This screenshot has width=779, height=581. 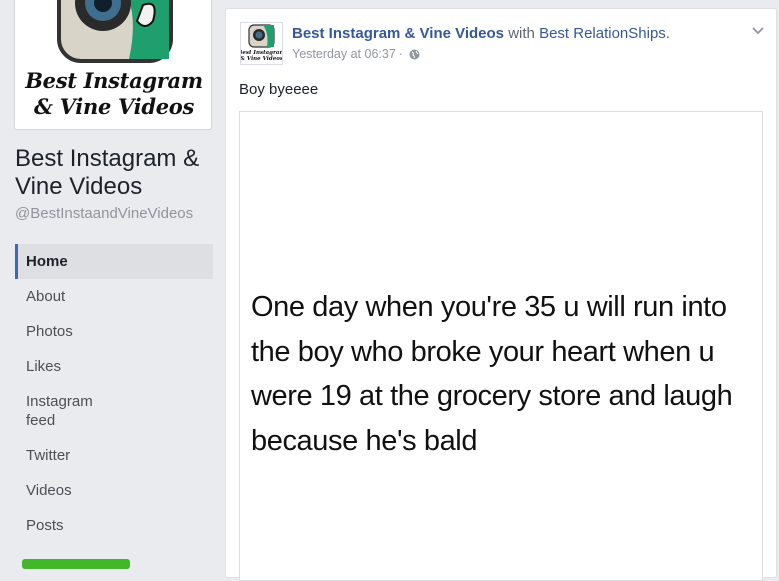 I want to click on svg-text: & Vine Videos, so click(x=261, y=59).